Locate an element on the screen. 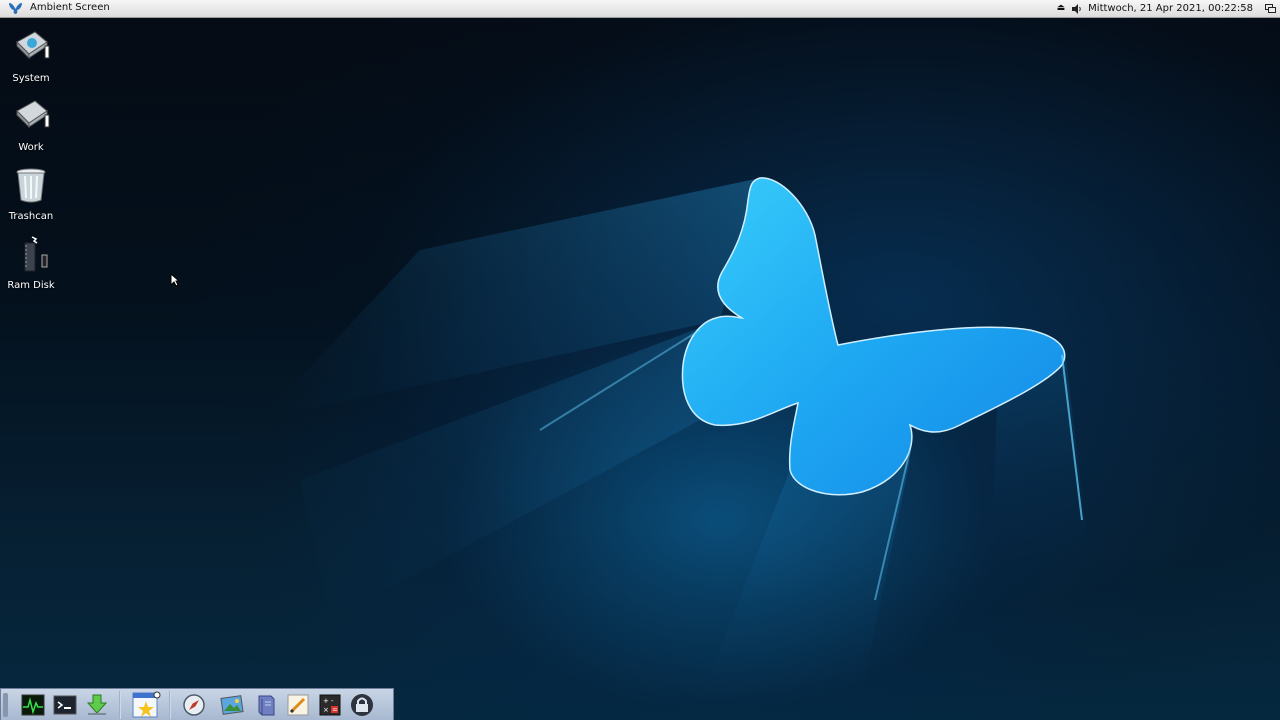 This screenshot has width=1280, height=720. desktop-icon-ram-disk: Ram Disk is located at coordinates (31, 263).